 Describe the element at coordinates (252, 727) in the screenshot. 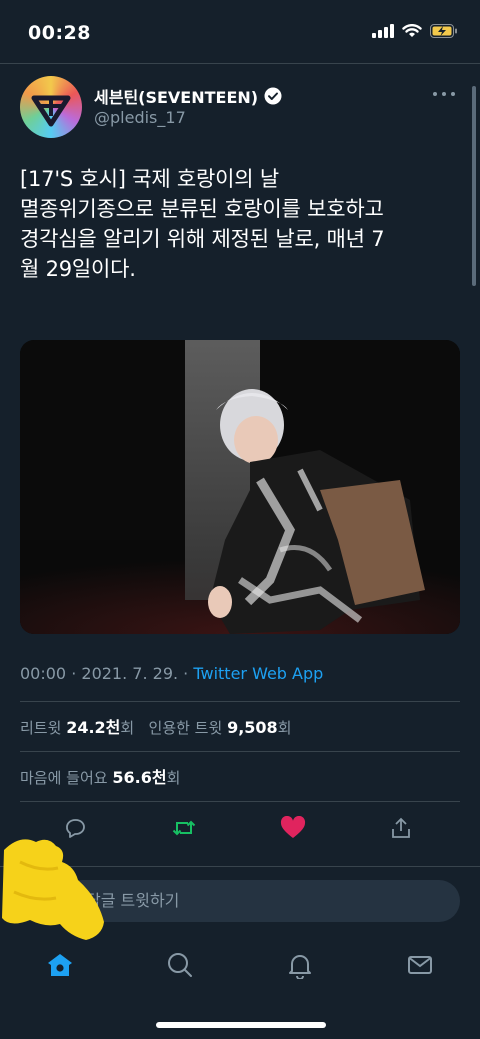

I see `quotes-count: 9,508` at that location.